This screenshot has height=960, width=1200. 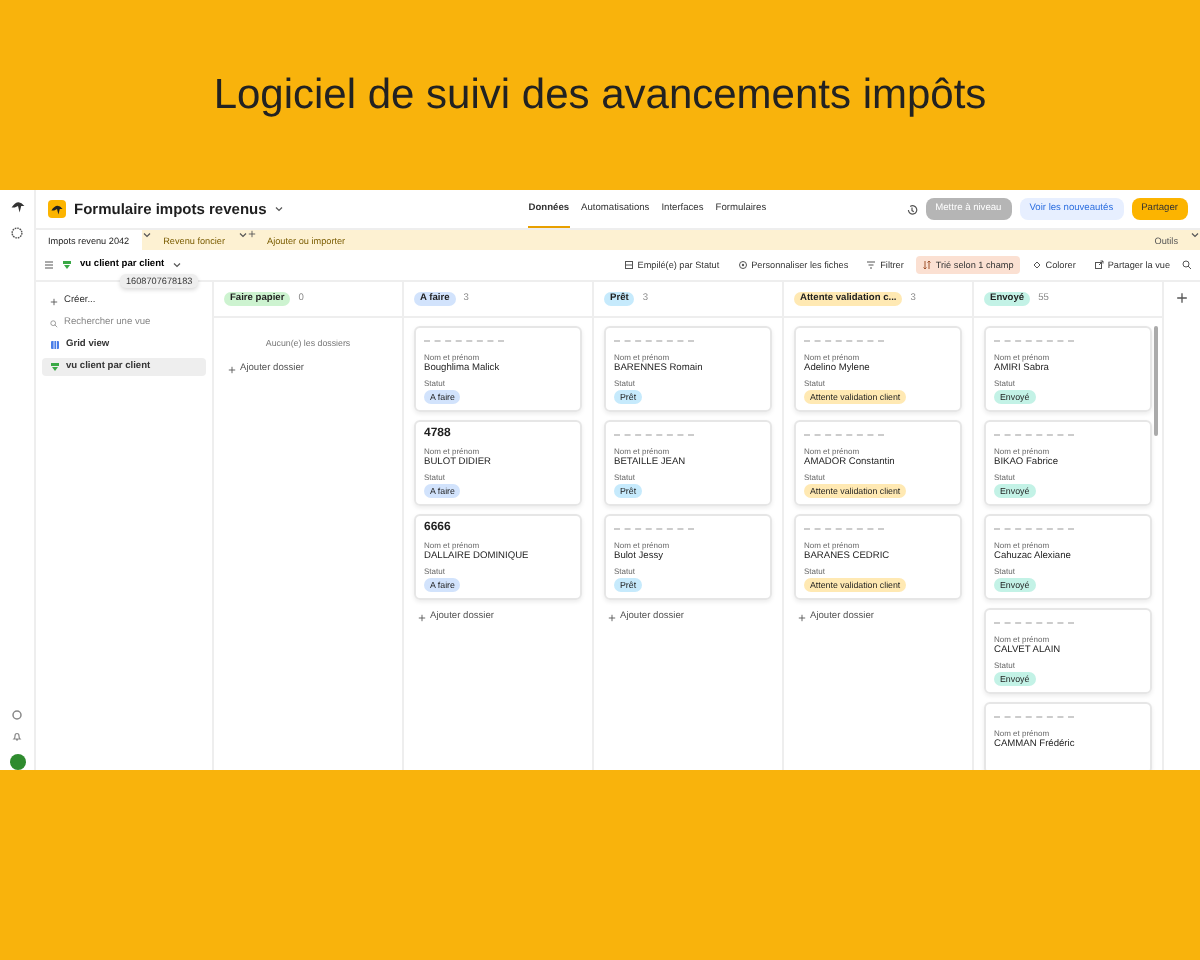 What do you see at coordinates (1156, 381) in the screenshot?
I see `scrollbar` at bounding box center [1156, 381].